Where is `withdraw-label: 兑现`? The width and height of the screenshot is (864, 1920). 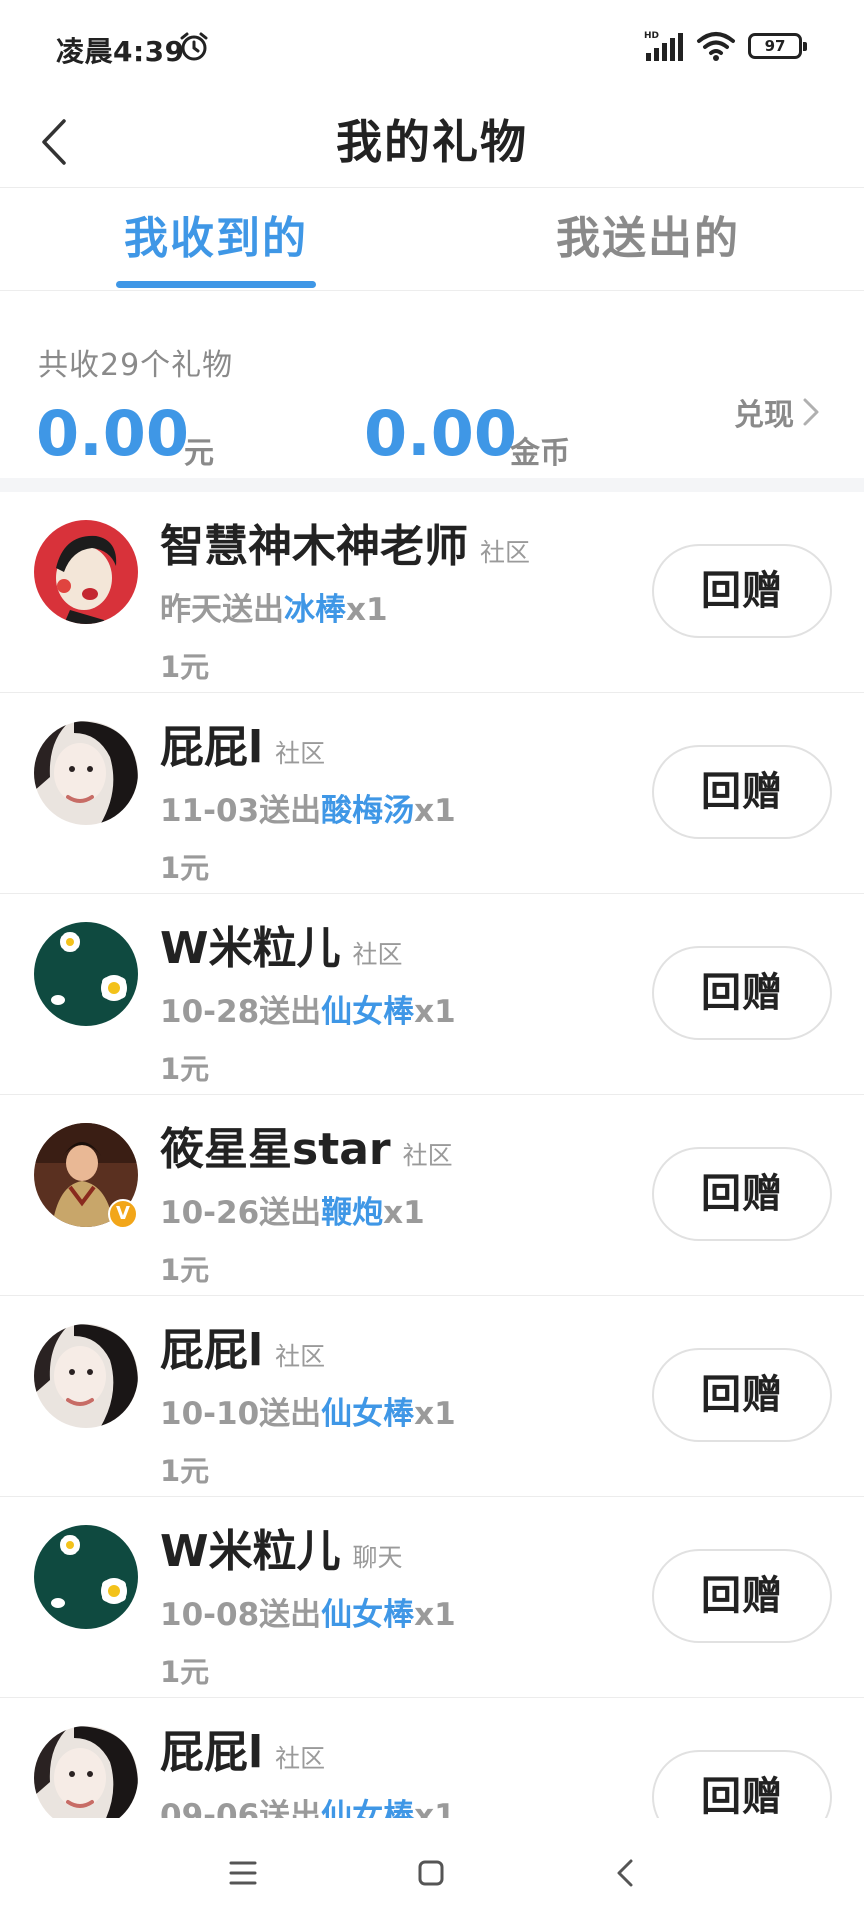
withdraw-label: 兑现 is located at coordinates (764, 415).